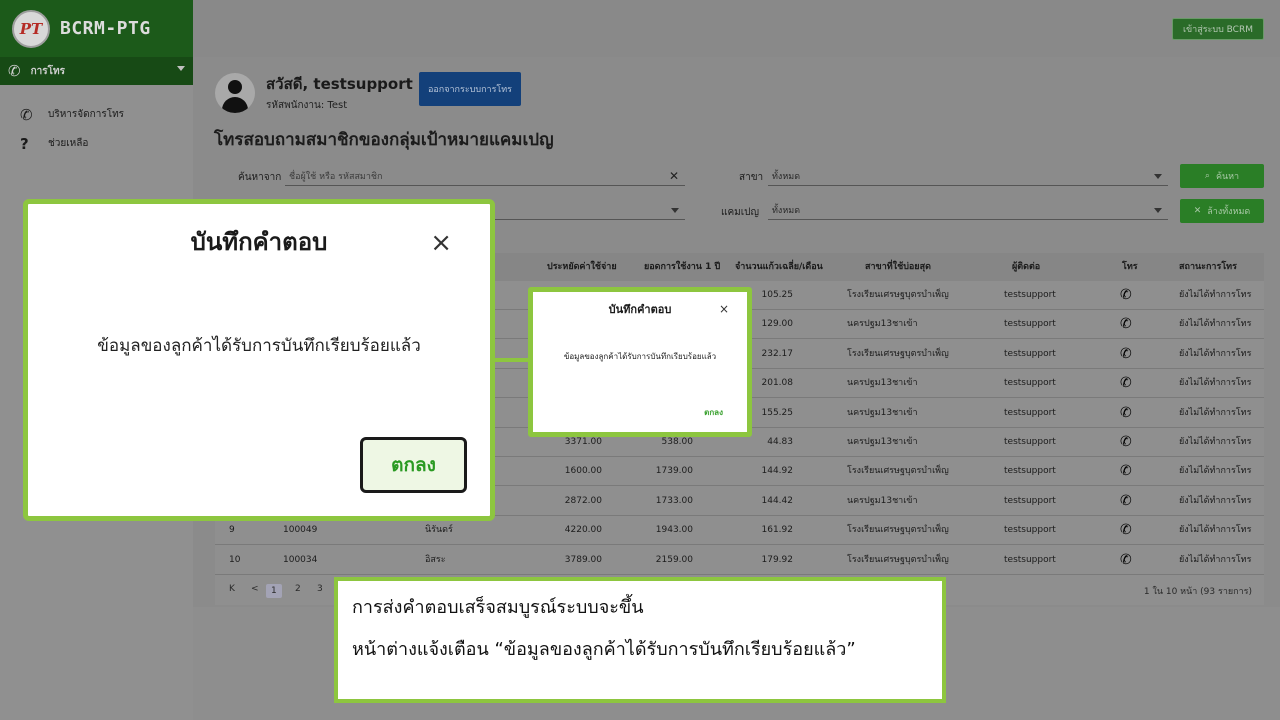 The height and width of the screenshot is (720, 1280). I want to click on sidebar-menu-calls: ✆ การโทร, so click(96, 71).